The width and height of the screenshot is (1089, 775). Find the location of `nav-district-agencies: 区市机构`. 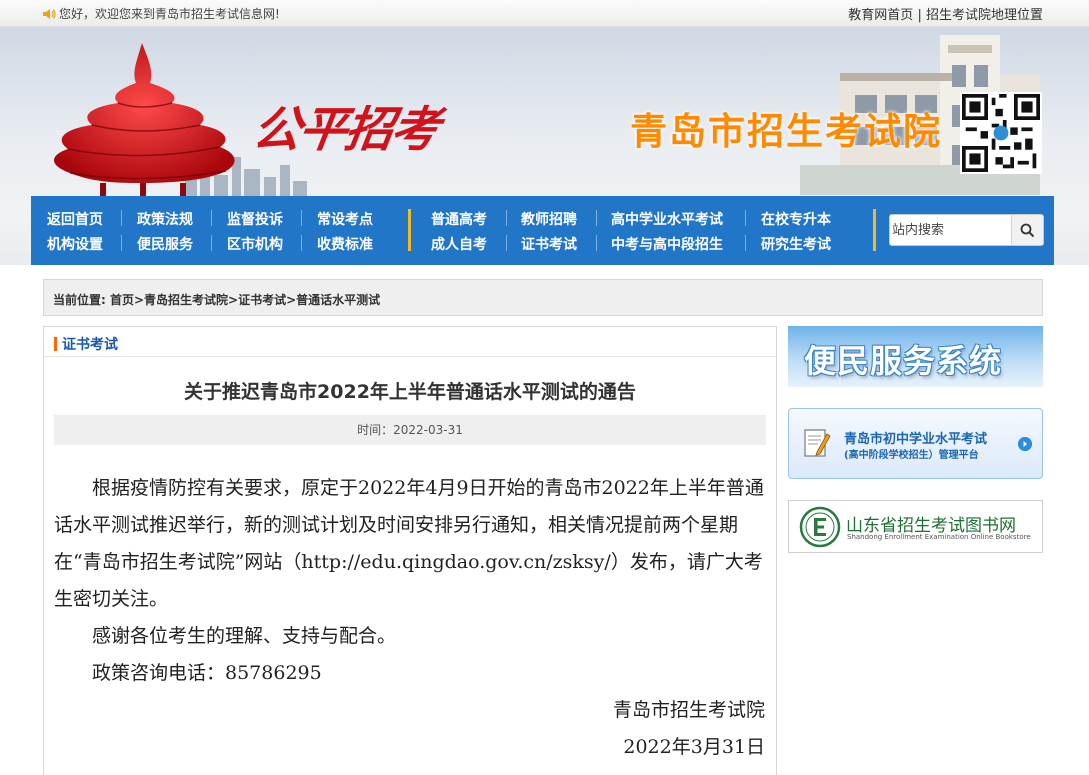

nav-district-agencies: 区市机构 is located at coordinates (255, 244).